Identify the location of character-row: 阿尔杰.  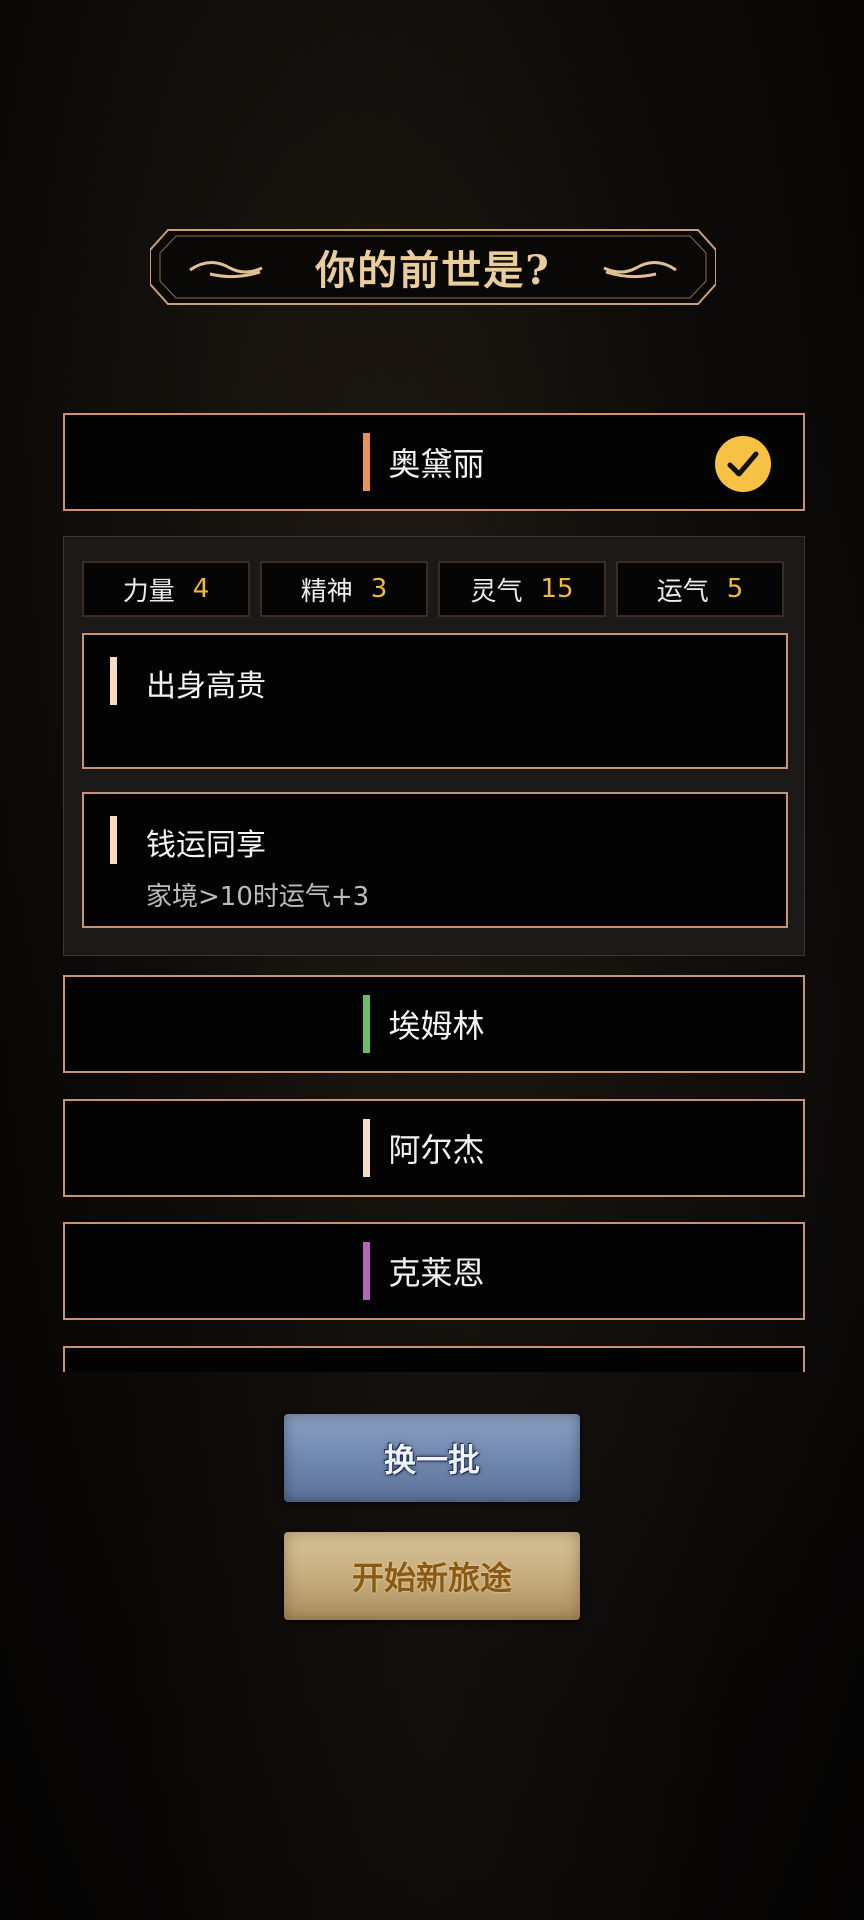
(434, 1148).